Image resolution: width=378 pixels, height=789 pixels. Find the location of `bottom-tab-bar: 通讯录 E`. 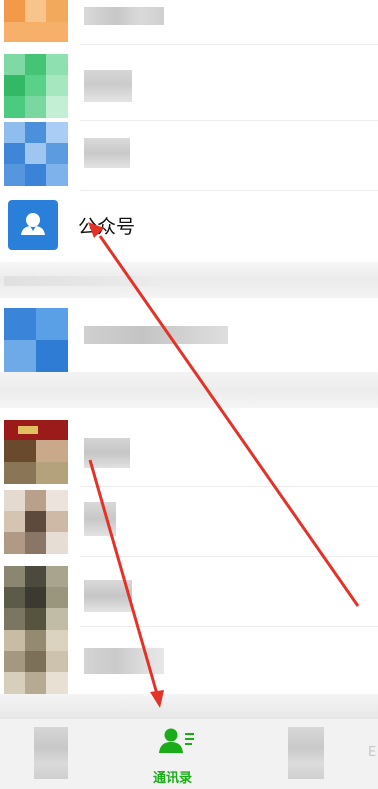

bottom-tab-bar: 通讯录 E is located at coordinates (189, 753).